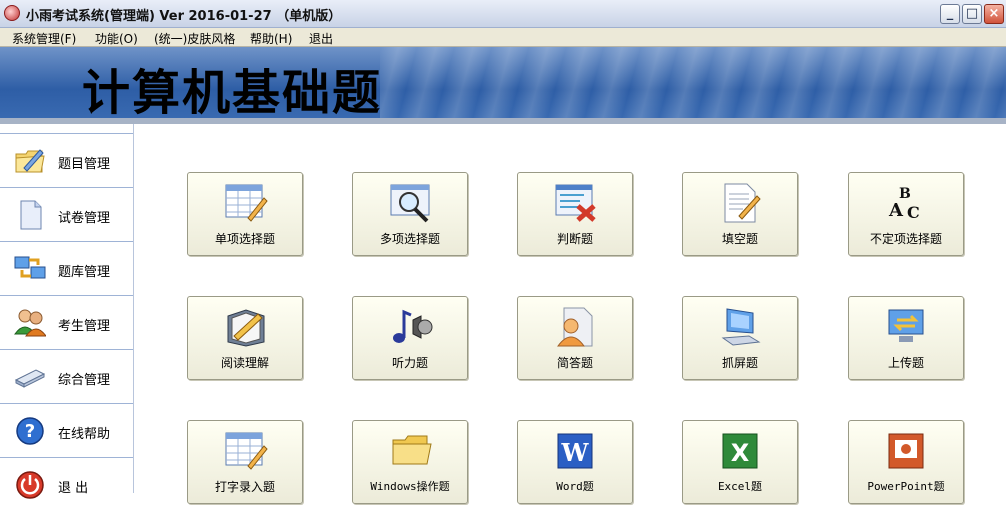  What do you see at coordinates (84, 218) in the screenshot?
I see `sidebar-item-label: 试卷管理` at bounding box center [84, 218].